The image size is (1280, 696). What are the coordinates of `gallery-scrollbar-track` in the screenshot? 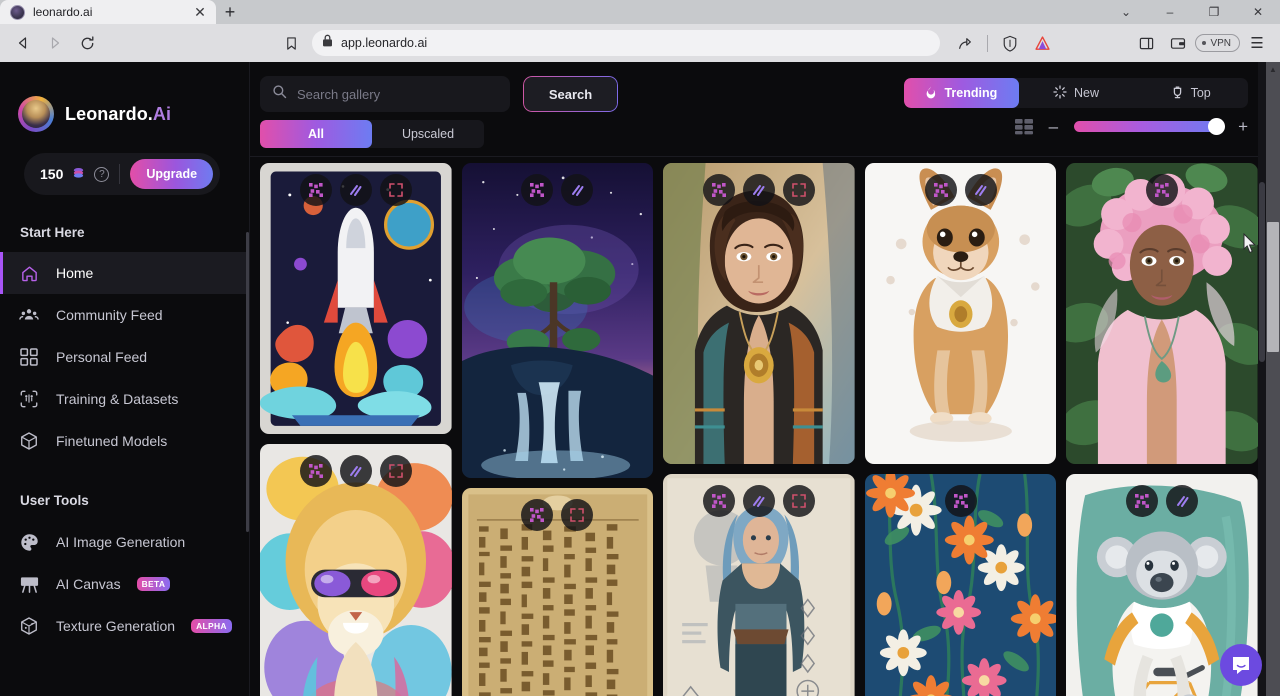 It's located at (1262, 379).